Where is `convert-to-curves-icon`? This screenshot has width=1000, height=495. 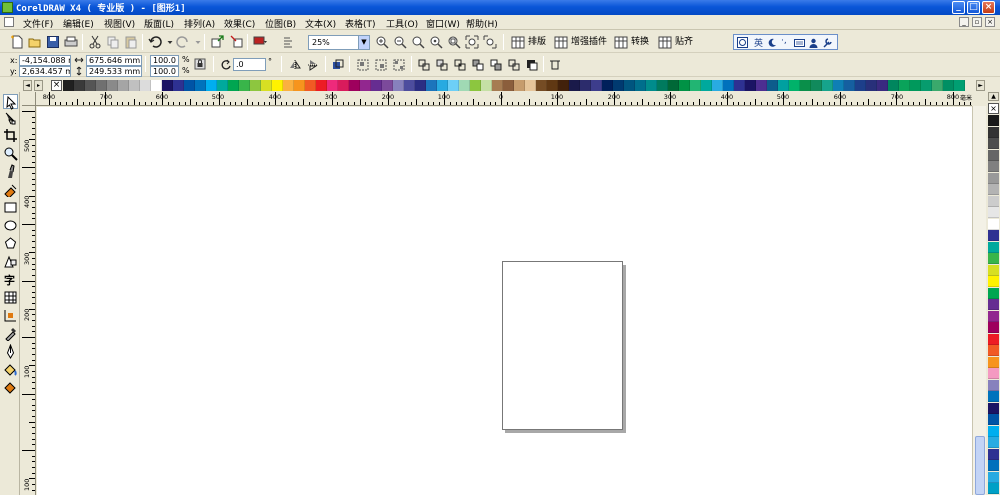 convert-to-curves-icon is located at coordinates (338, 65).